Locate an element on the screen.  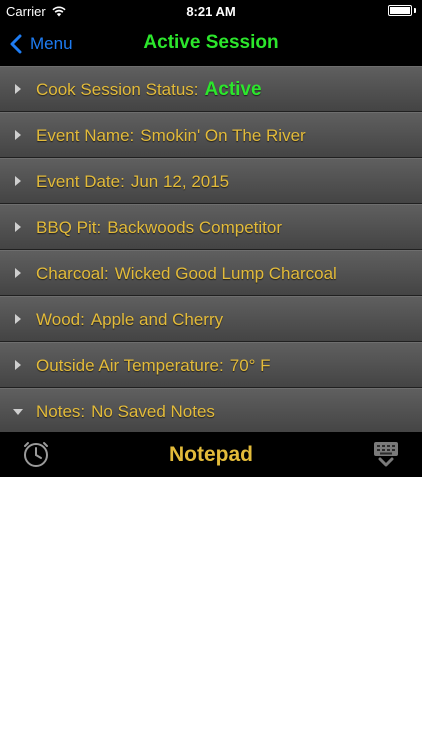
notepad-title: Notepad is located at coordinates (211, 454).